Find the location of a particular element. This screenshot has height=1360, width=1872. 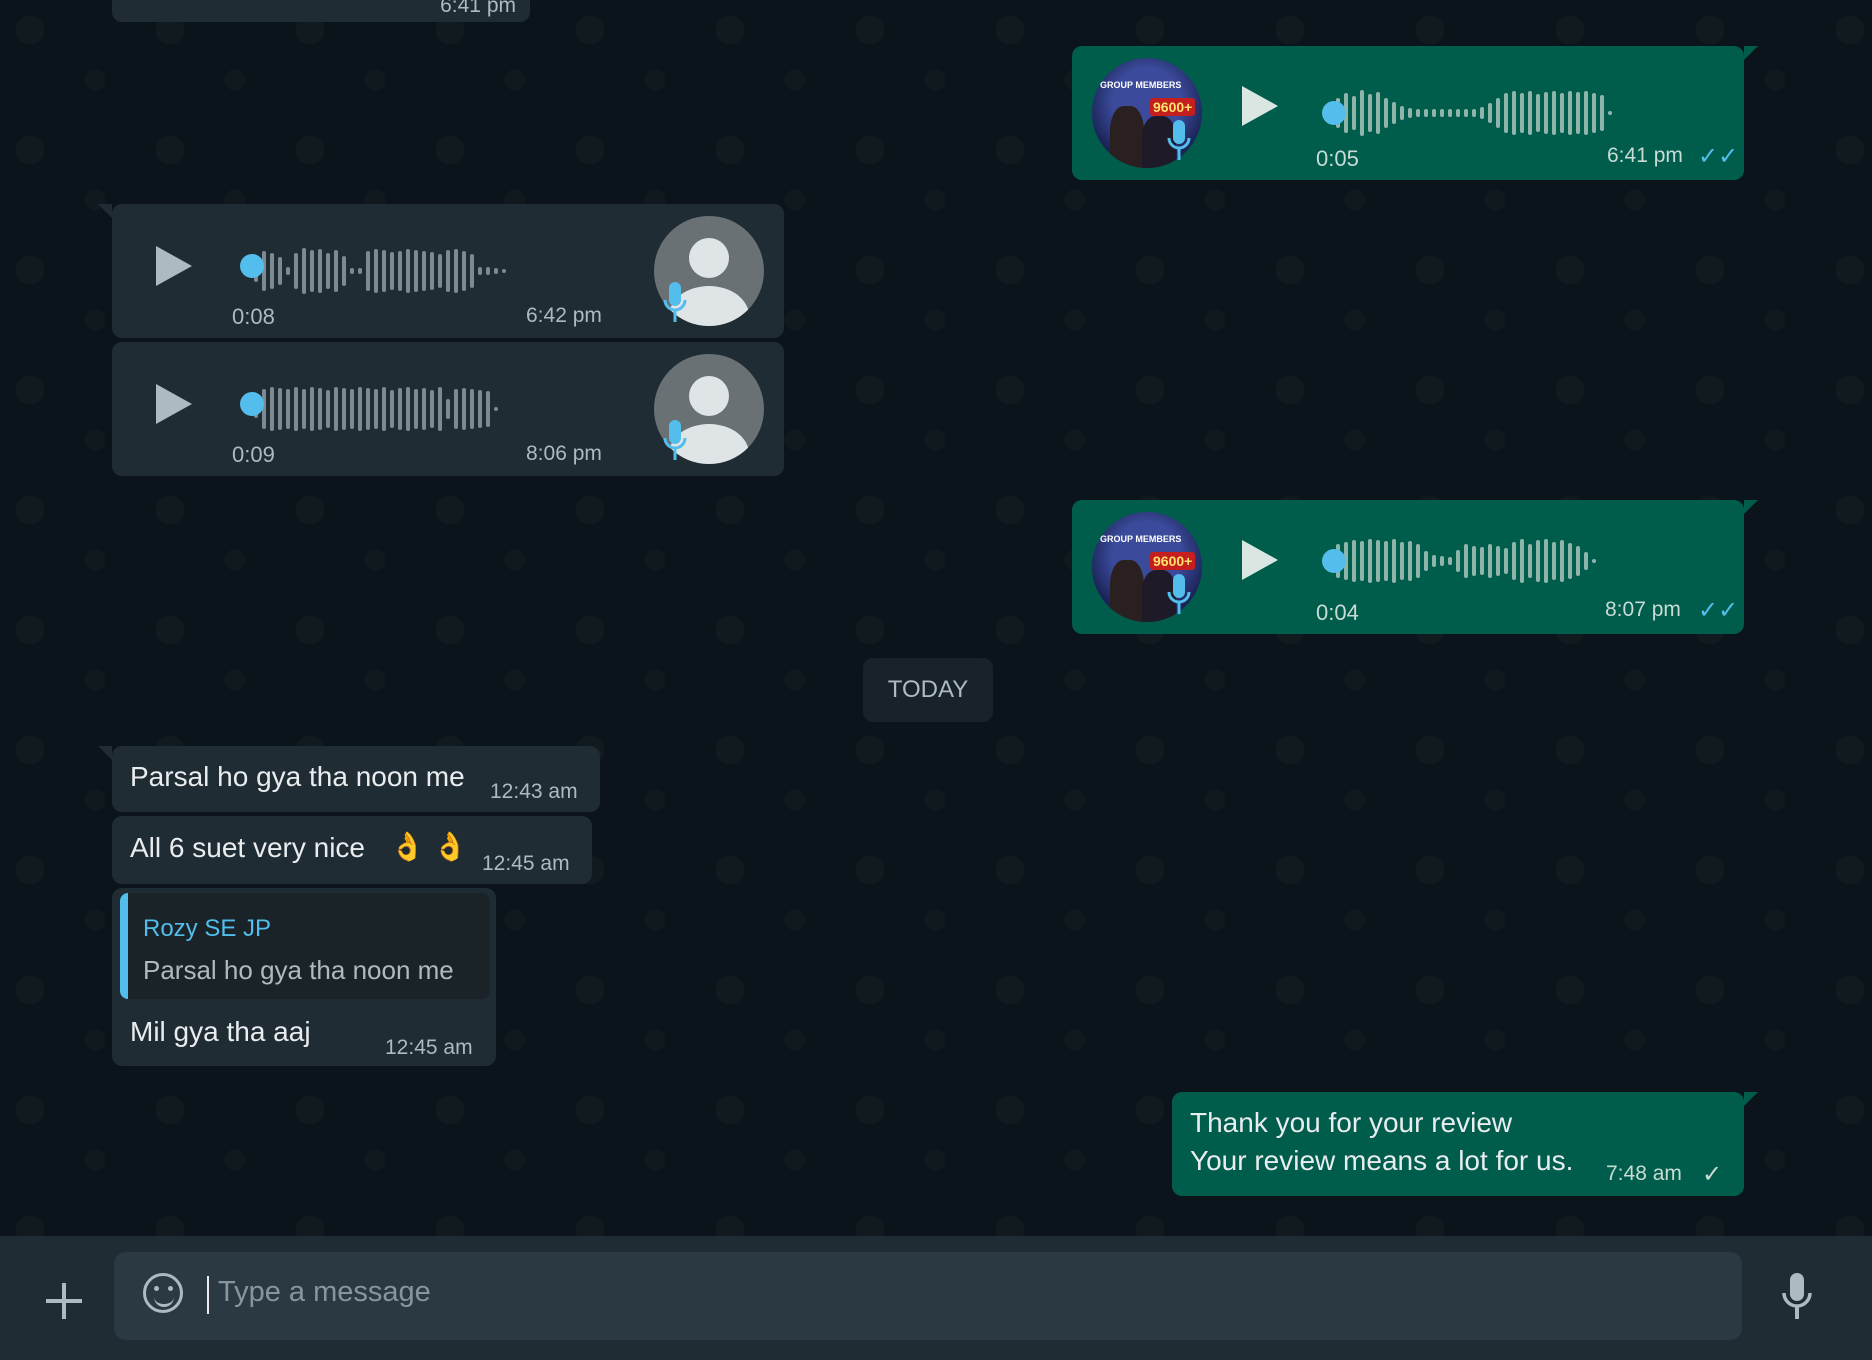

voice-duration: 0:08 is located at coordinates (253, 316).